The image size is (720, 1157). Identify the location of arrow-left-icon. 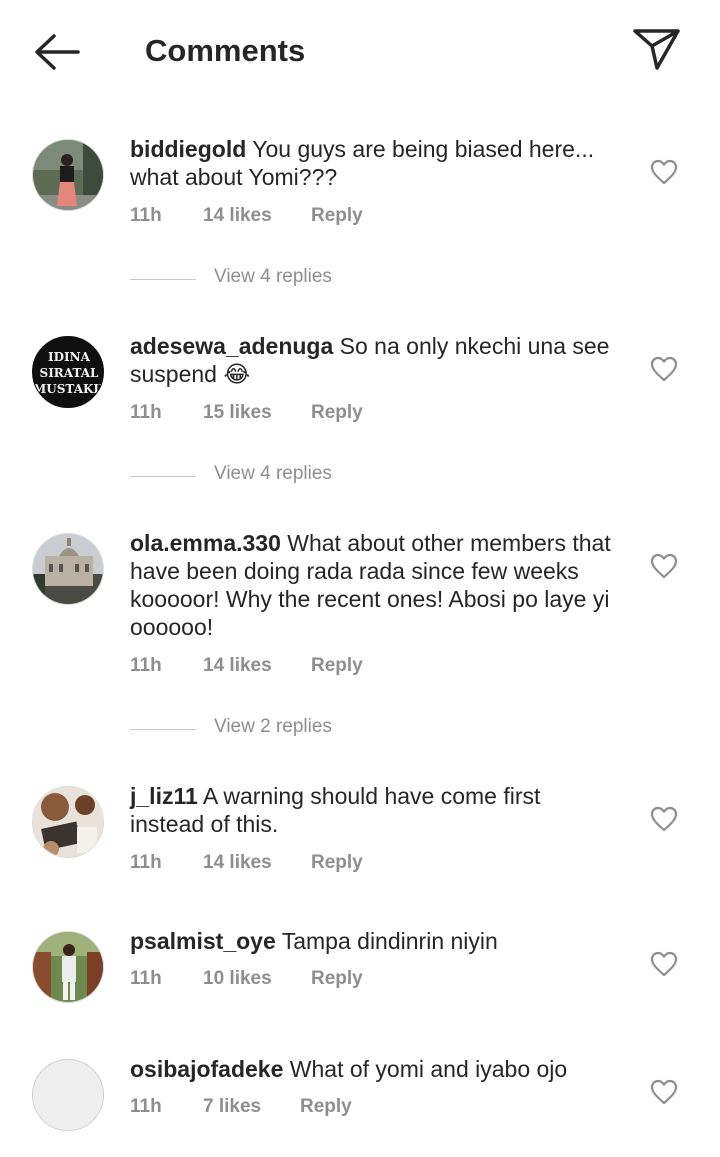
(57, 52).